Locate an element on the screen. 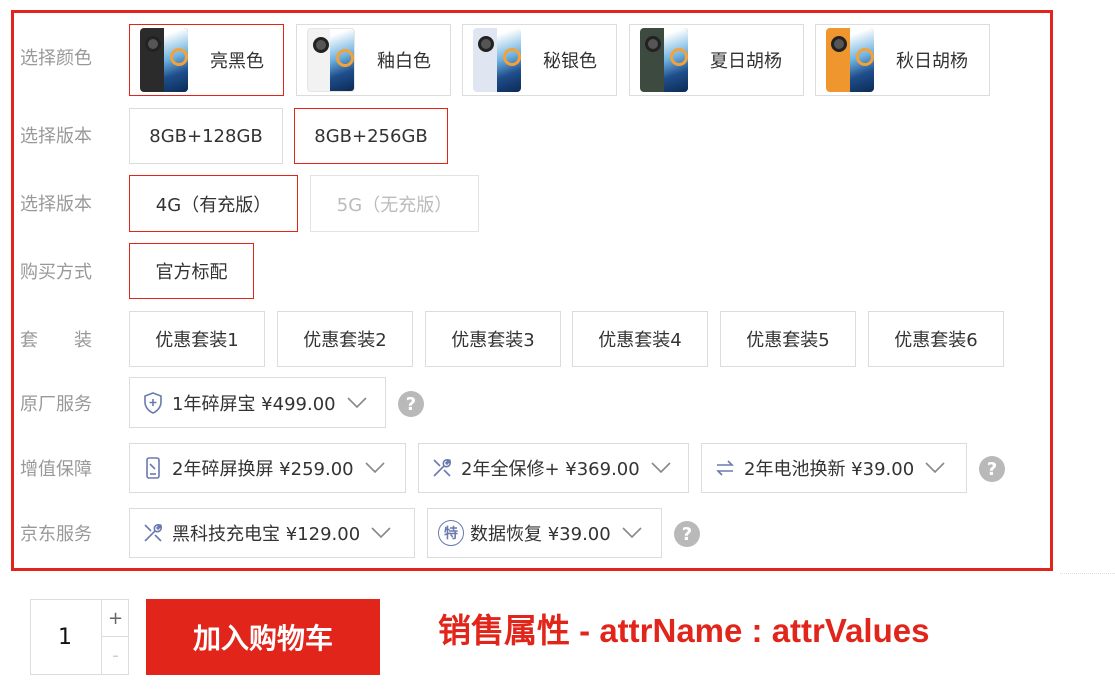  memory-option-8-128: 8GB+128GB is located at coordinates (206, 136).